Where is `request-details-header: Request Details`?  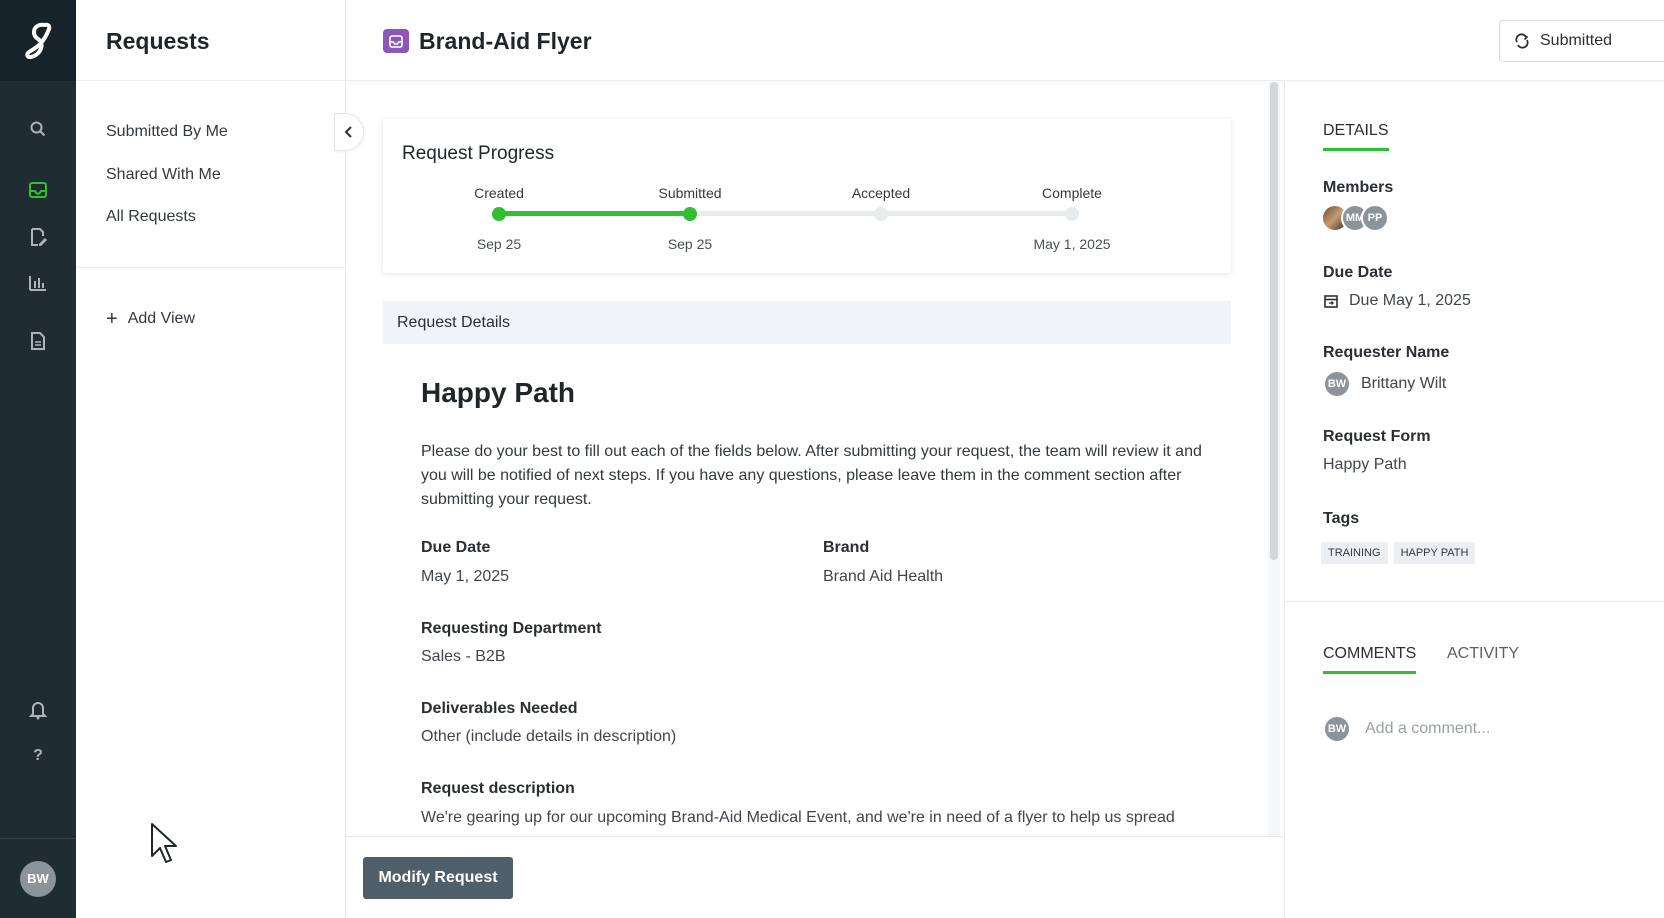 request-details-header: Request Details is located at coordinates (807, 322).